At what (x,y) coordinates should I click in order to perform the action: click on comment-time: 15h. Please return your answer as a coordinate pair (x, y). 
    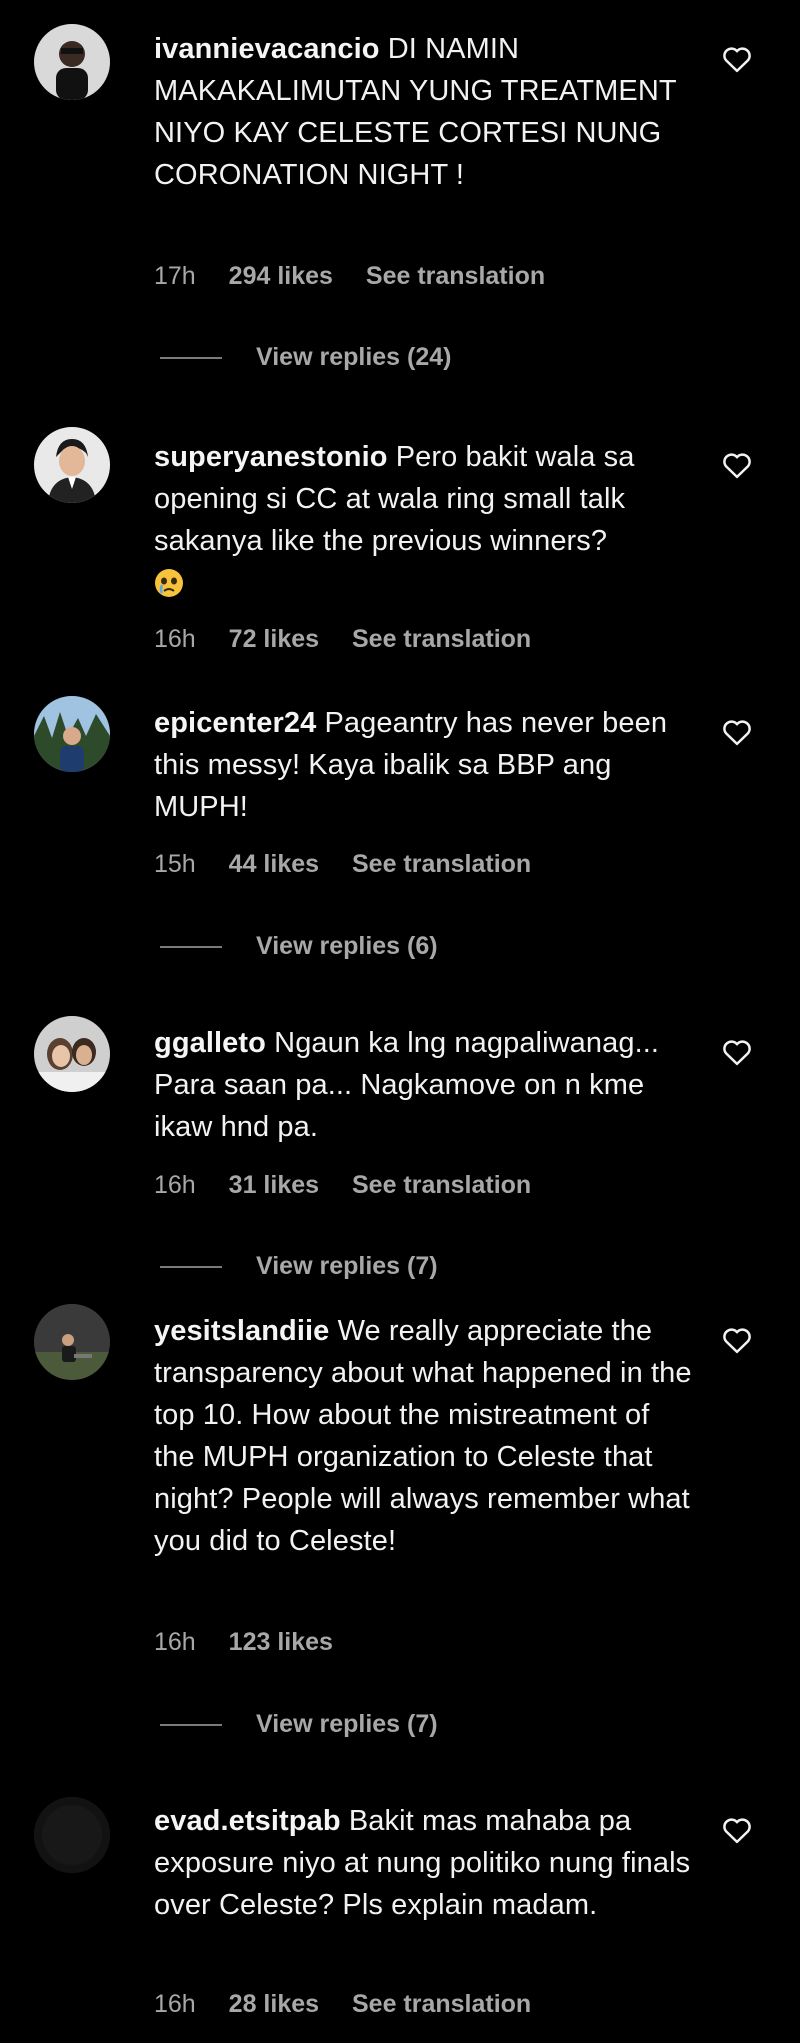
    Looking at the image, I should click on (175, 864).